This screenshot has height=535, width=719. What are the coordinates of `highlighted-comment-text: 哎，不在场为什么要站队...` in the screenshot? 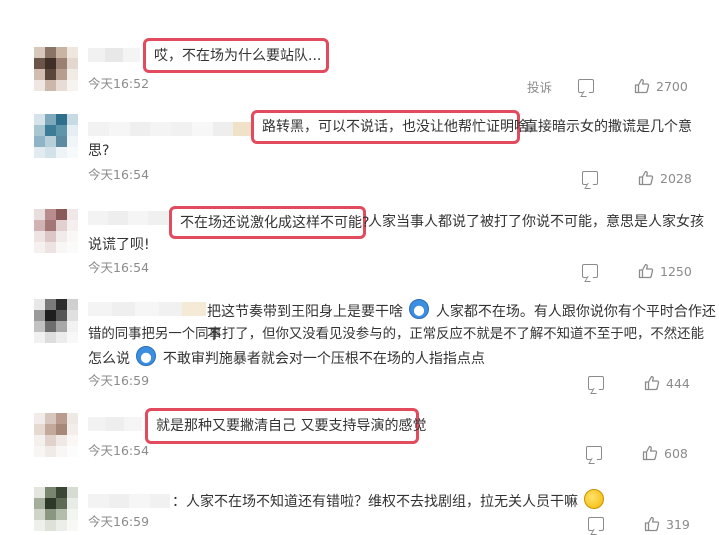 It's located at (236, 55).